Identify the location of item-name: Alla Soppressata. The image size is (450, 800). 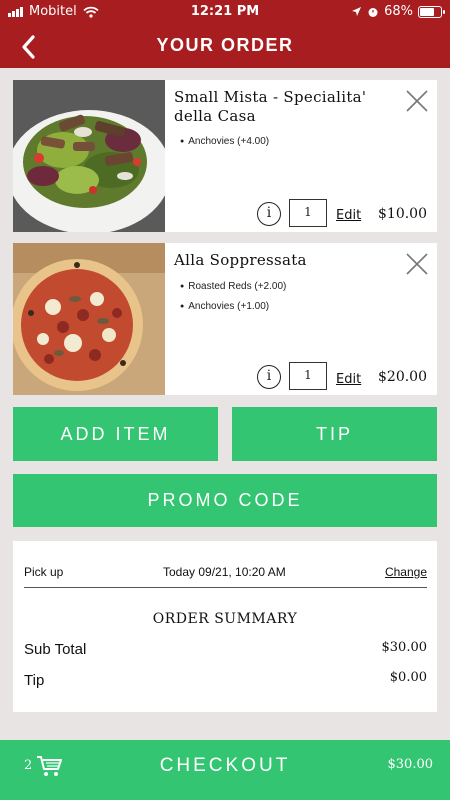
(240, 260).